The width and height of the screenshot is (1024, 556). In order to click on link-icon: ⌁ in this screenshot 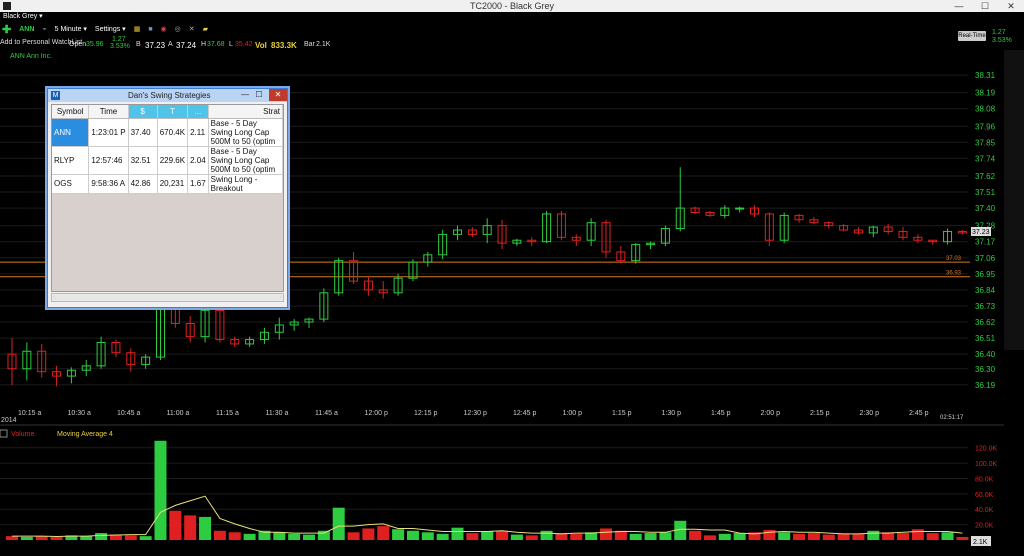, I will do `click(44, 29)`.